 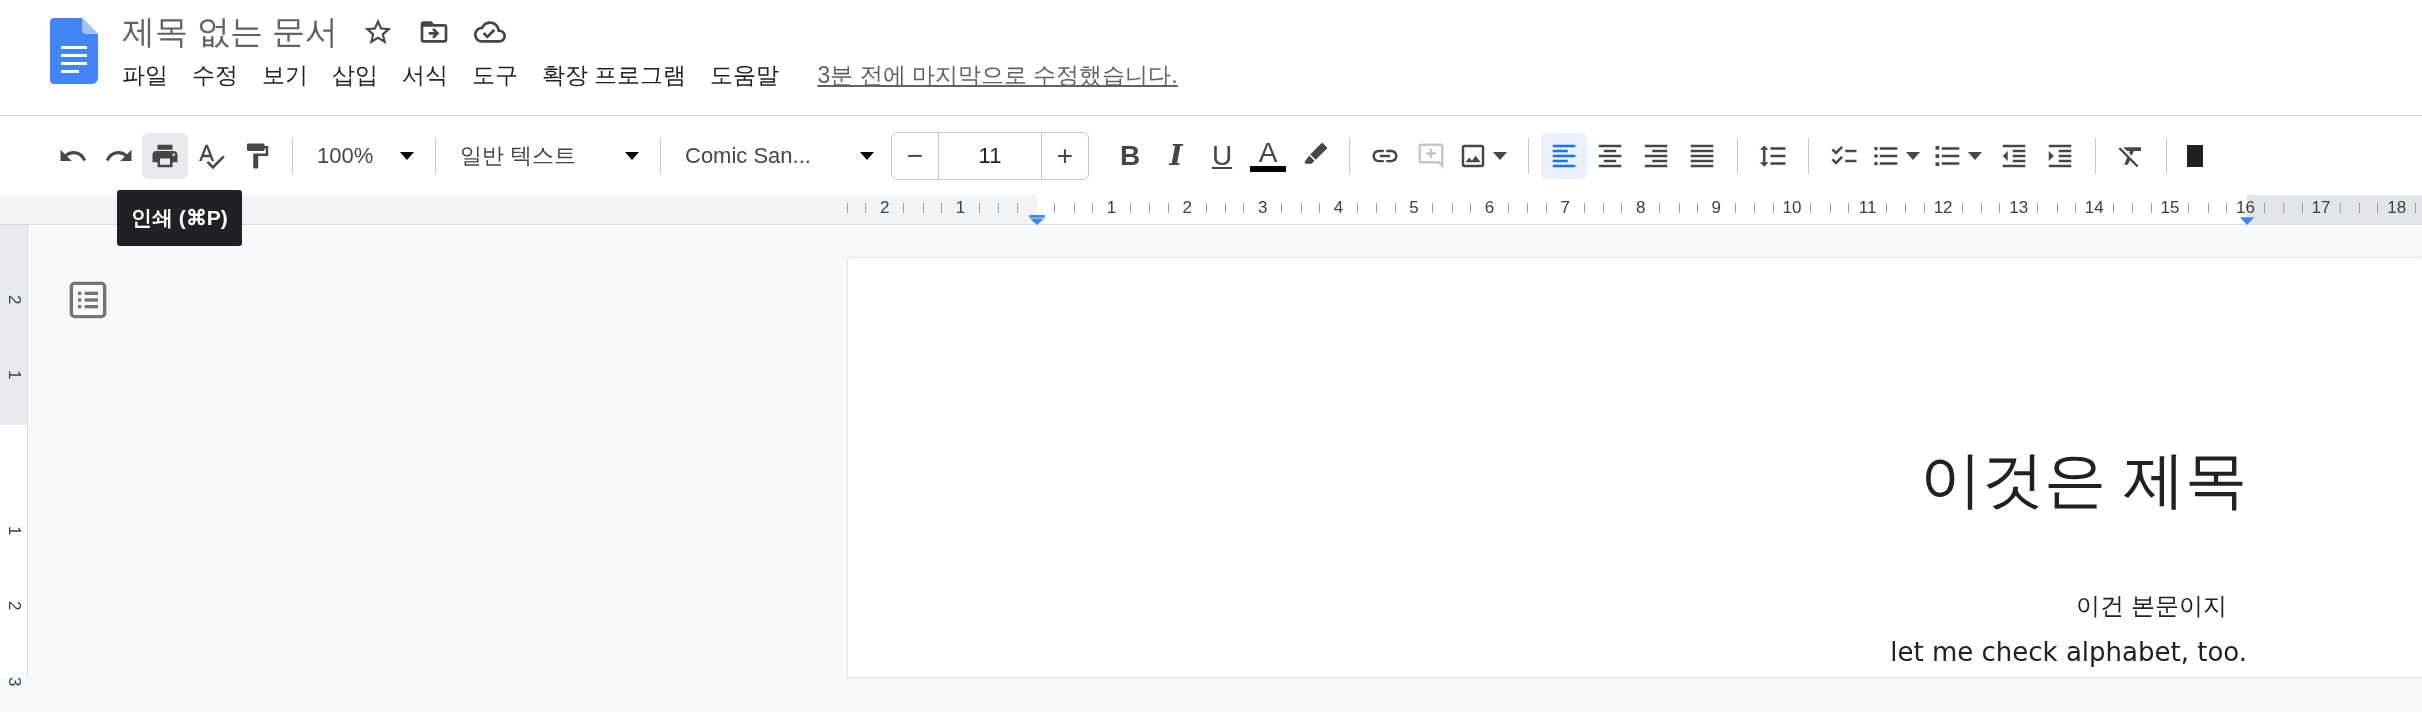 I want to click on body-text: 이건 본문이지, so click(x=2151, y=606).